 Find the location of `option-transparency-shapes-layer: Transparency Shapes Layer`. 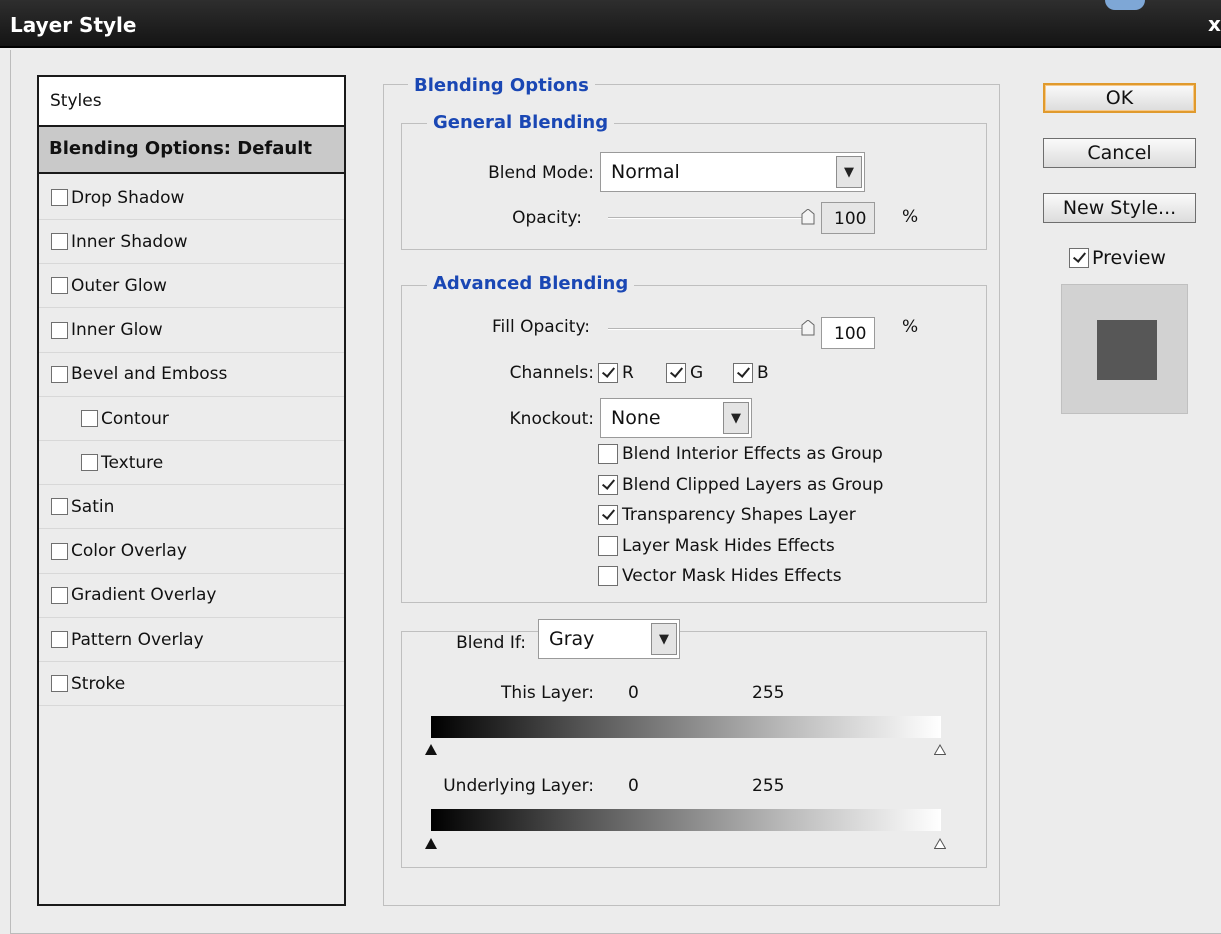

option-transparency-shapes-layer: Transparency Shapes Layer is located at coordinates (727, 515).